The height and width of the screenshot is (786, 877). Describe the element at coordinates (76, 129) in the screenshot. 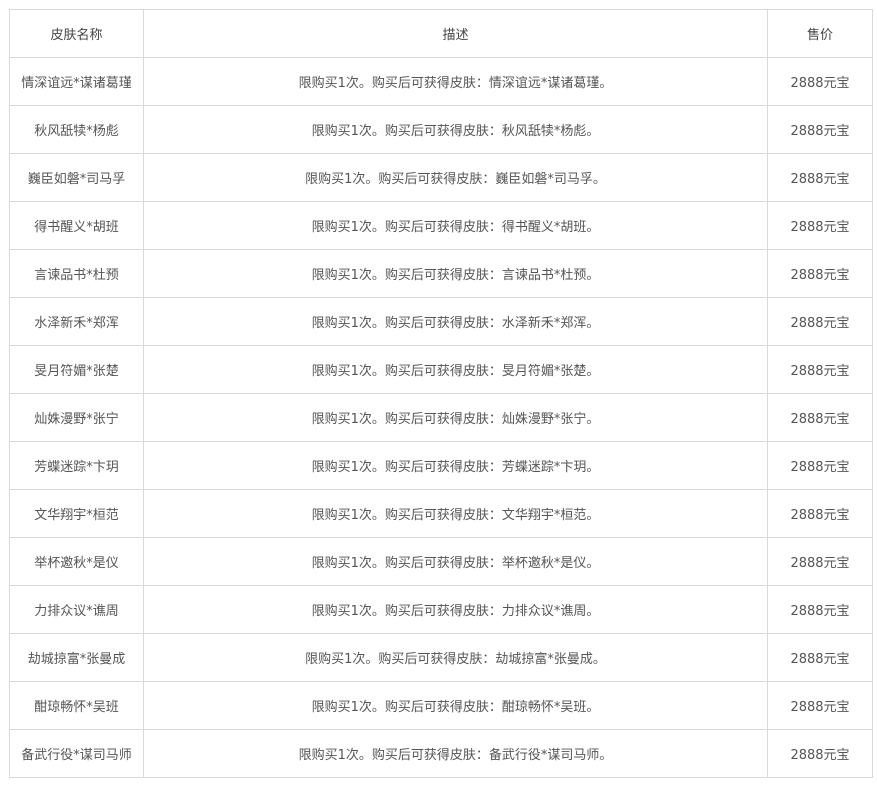

I see `cell-skin-name: 秋风舐犊*杨彪` at that location.